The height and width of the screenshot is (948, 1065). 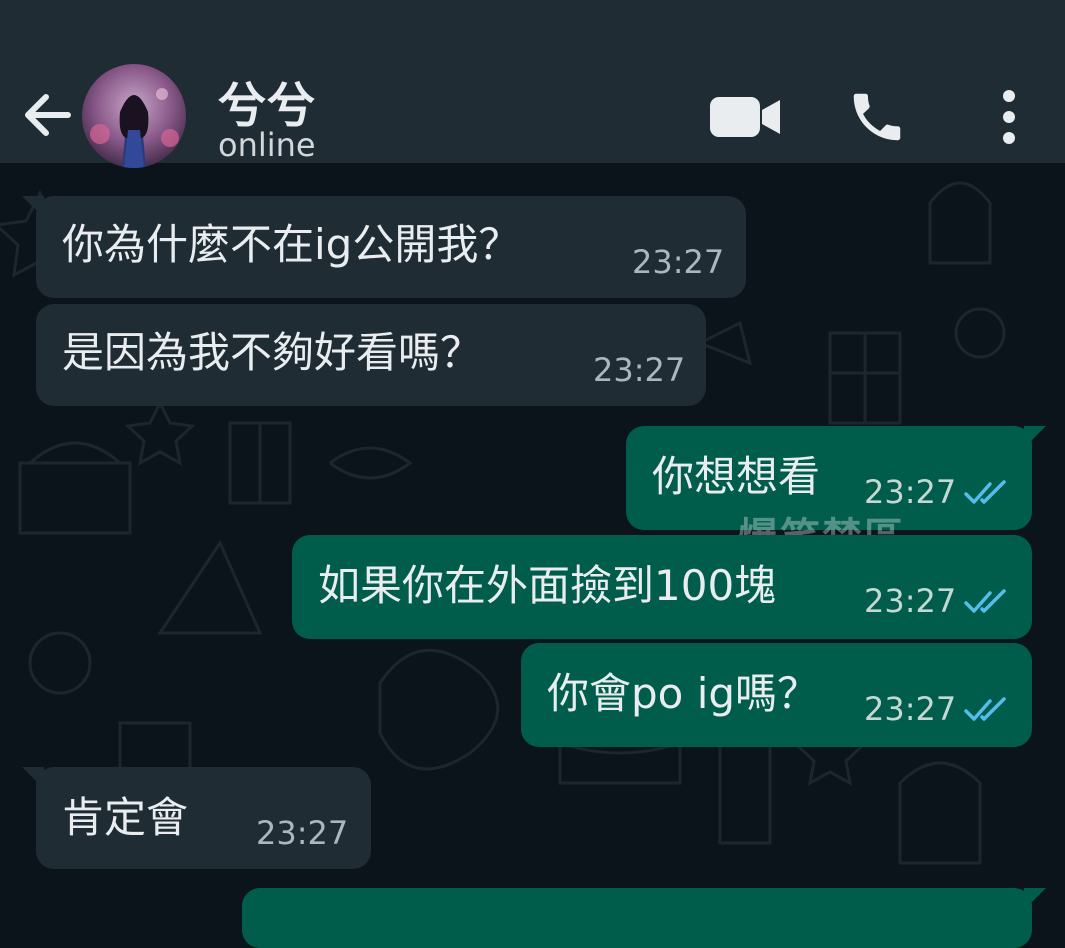 I want to click on message-bubble-incoming: 肯定會 23:27, so click(x=196, y=818).